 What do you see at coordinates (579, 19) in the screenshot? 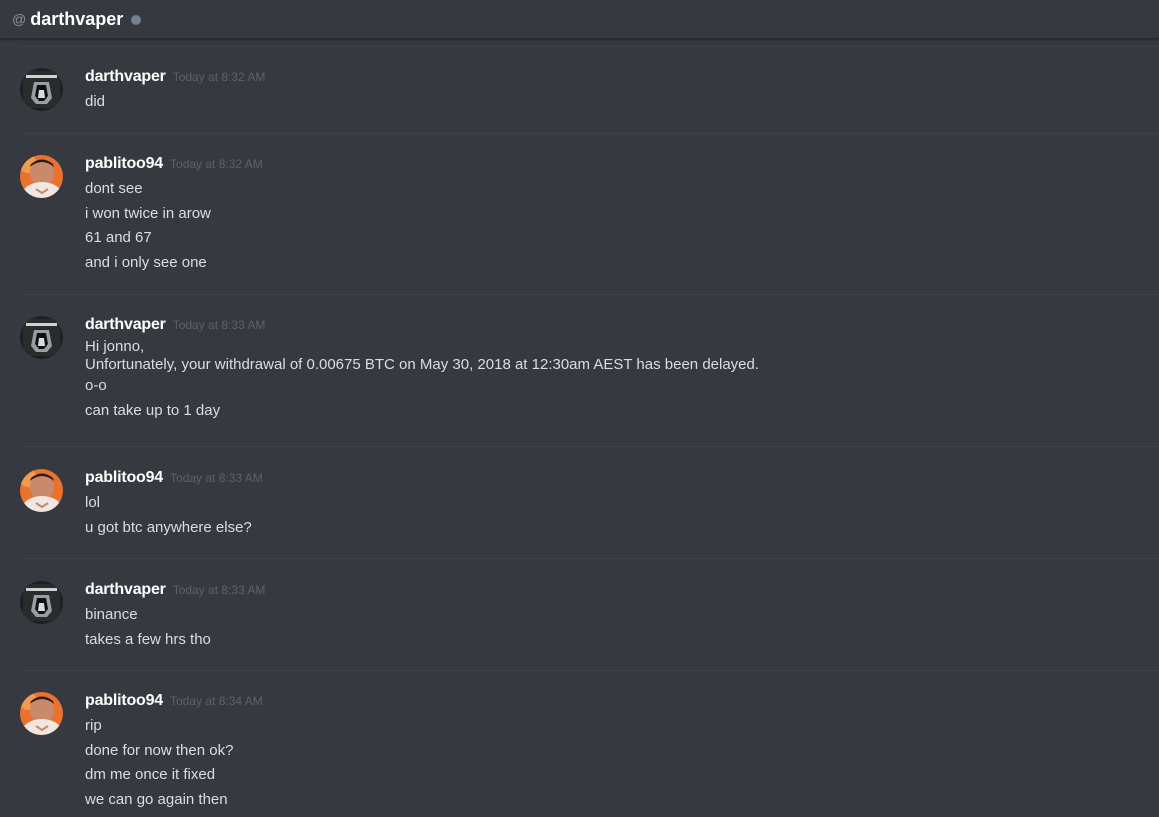
I see `channel-header: @ darthvaper` at bounding box center [579, 19].